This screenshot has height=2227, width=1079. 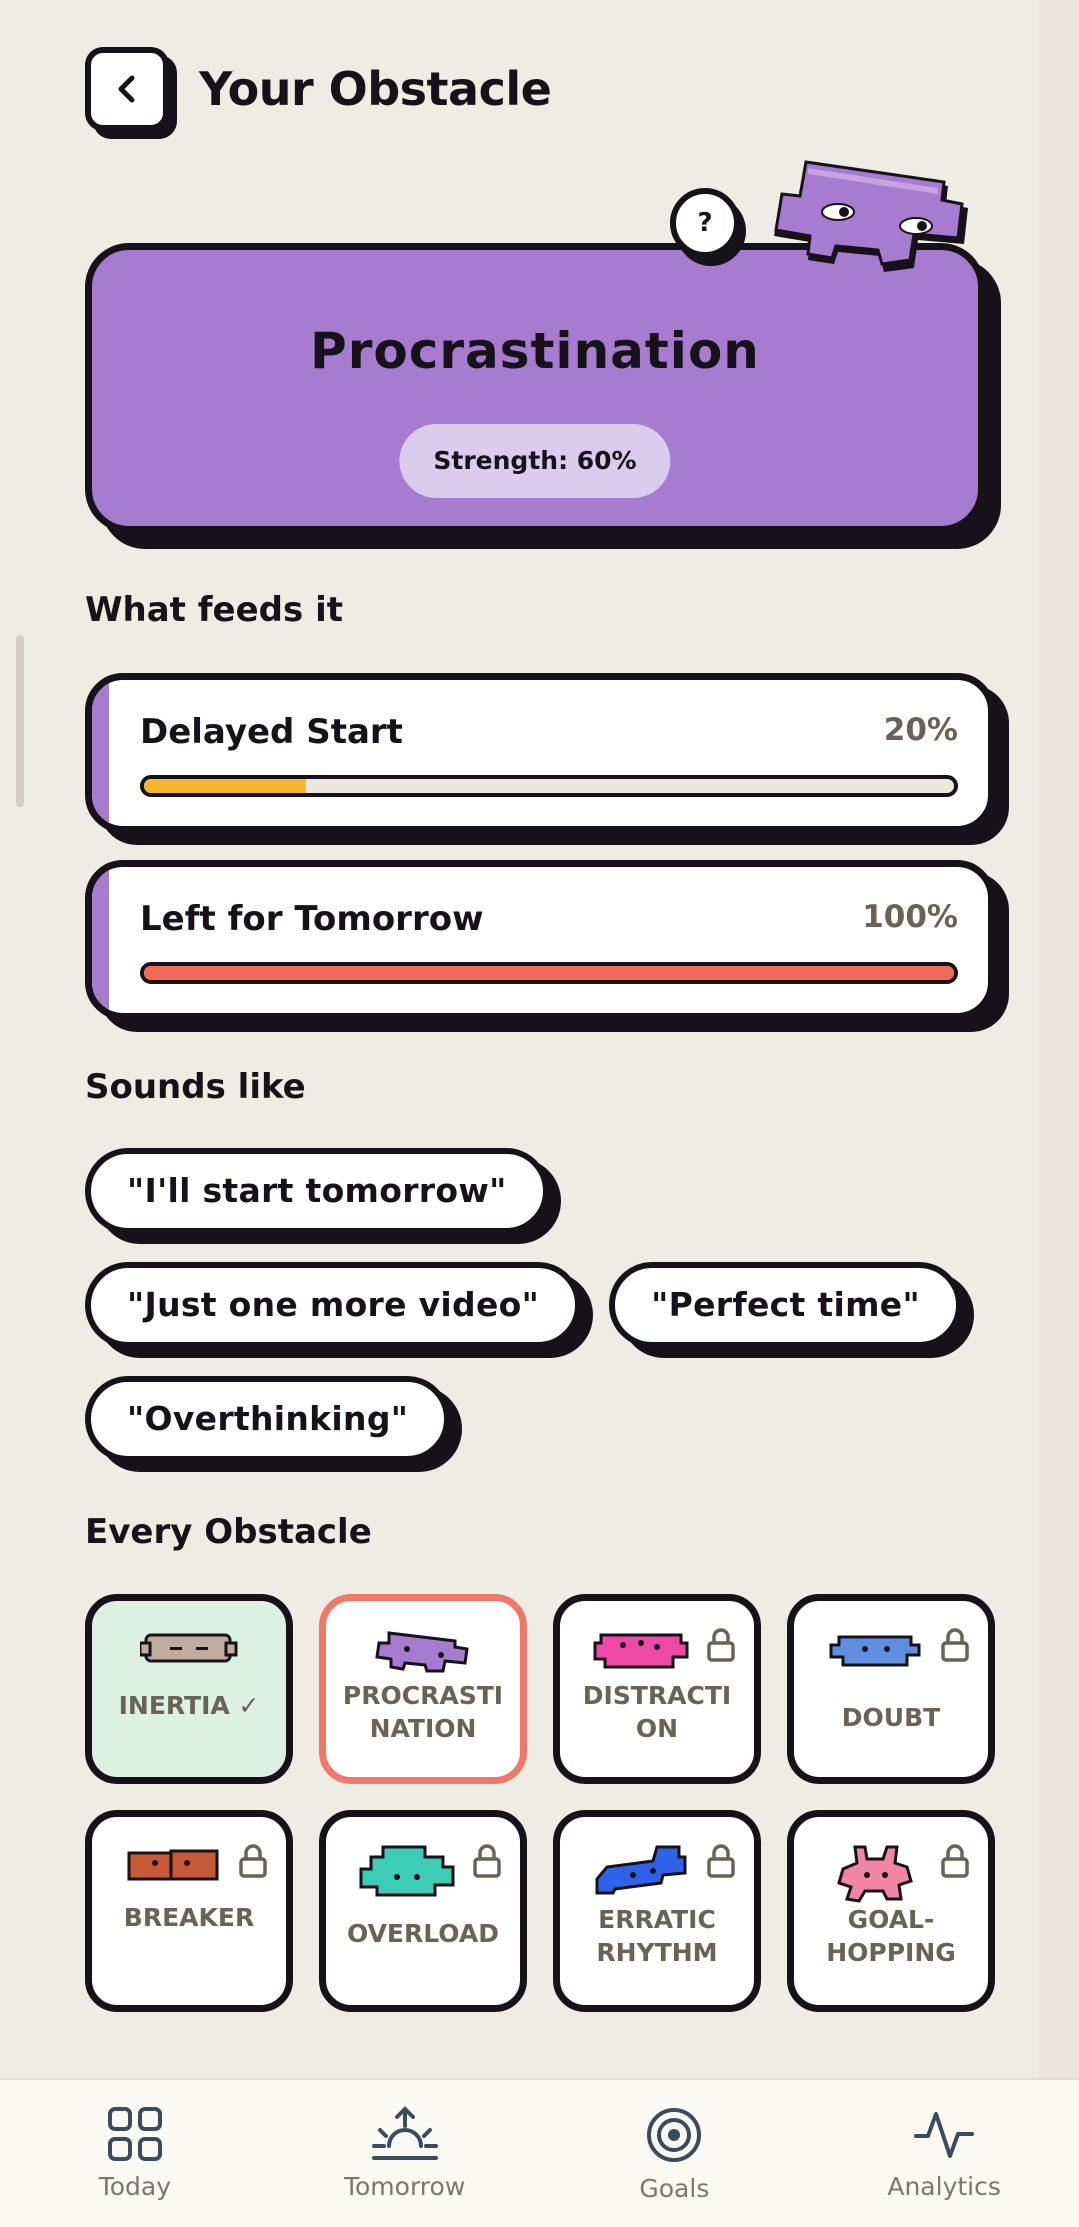 What do you see at coordinates (657, 1919) in the screenshot?
I see `obstacle-label-line: ERRATIC` at bounding box center [657, 1919].